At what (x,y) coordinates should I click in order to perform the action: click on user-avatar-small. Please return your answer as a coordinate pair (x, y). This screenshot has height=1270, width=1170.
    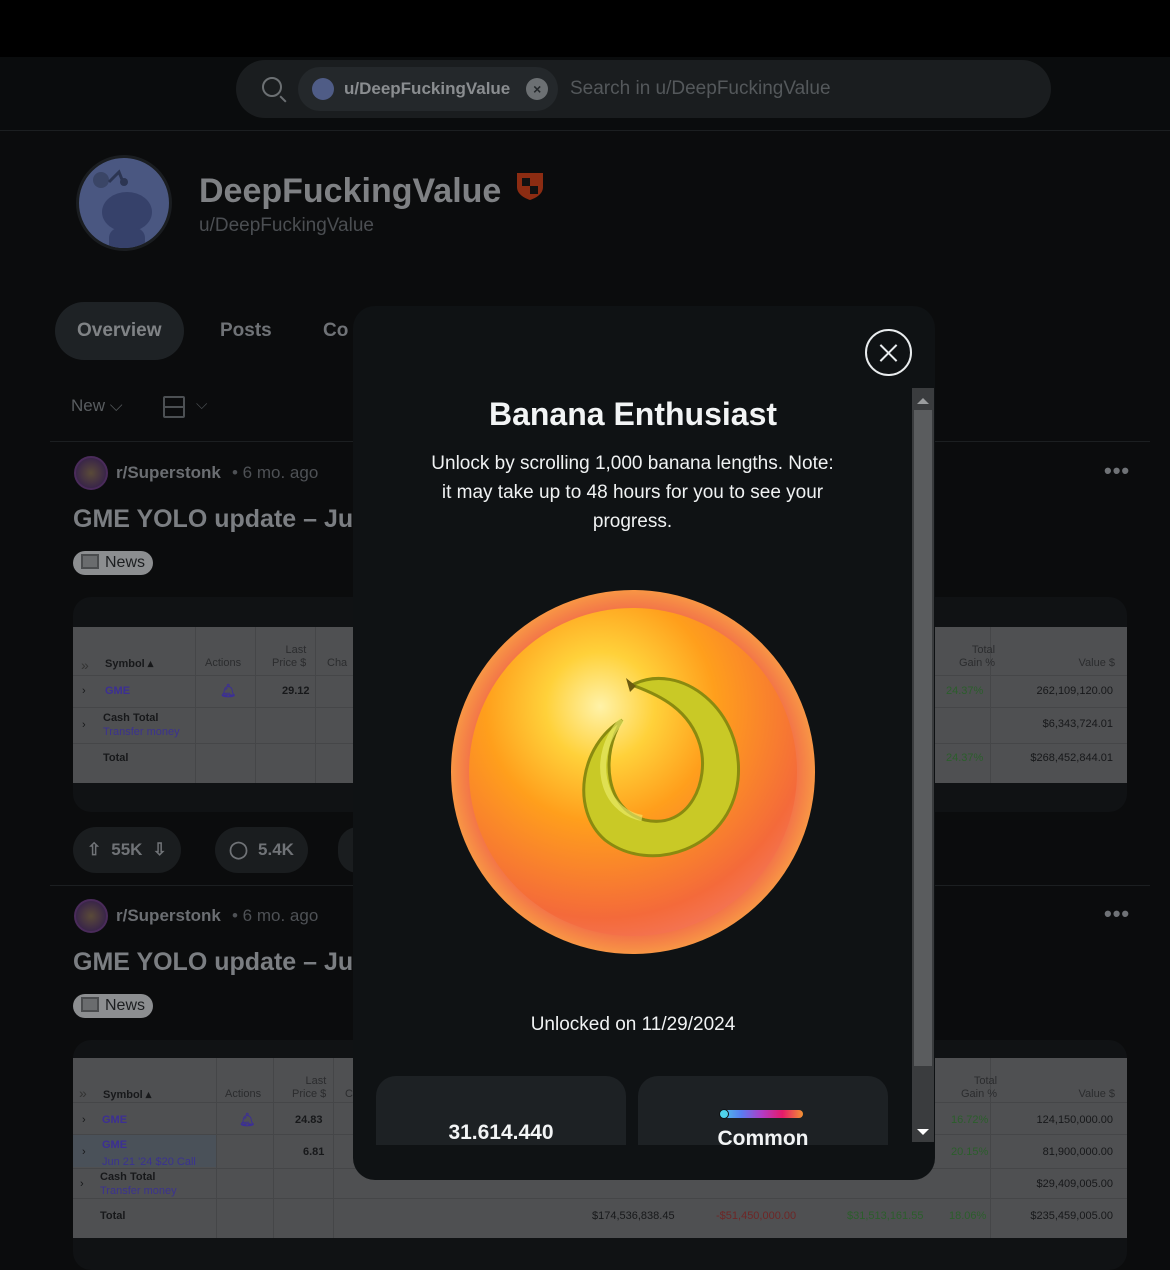
    Looking at the image, I should click on (323, 89).